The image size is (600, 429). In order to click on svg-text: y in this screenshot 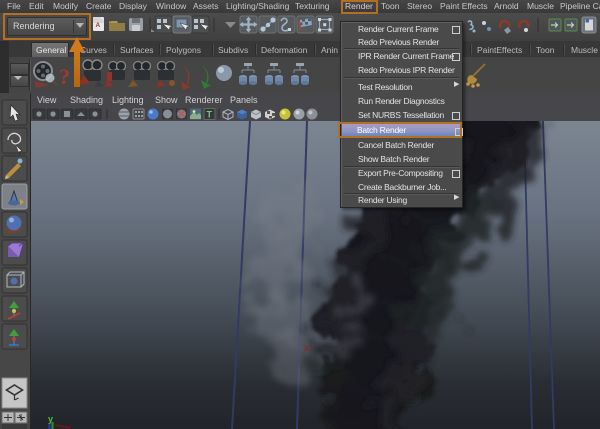, I will do `click(50, 419)`.